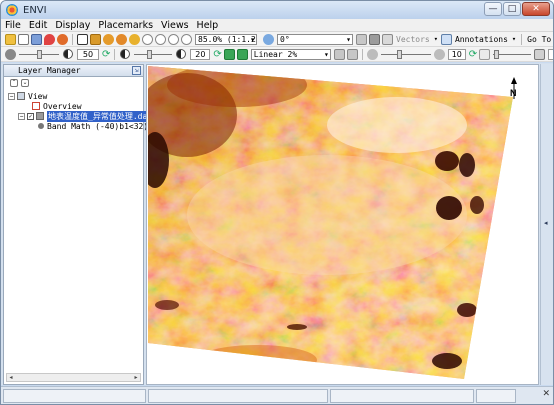 Image resolution: width=554 pixels, height=405 pixels. What do you see at coordinates (153, 54) in the screenshot?
I see `contrast-slider` at bounding box center [153, 54].